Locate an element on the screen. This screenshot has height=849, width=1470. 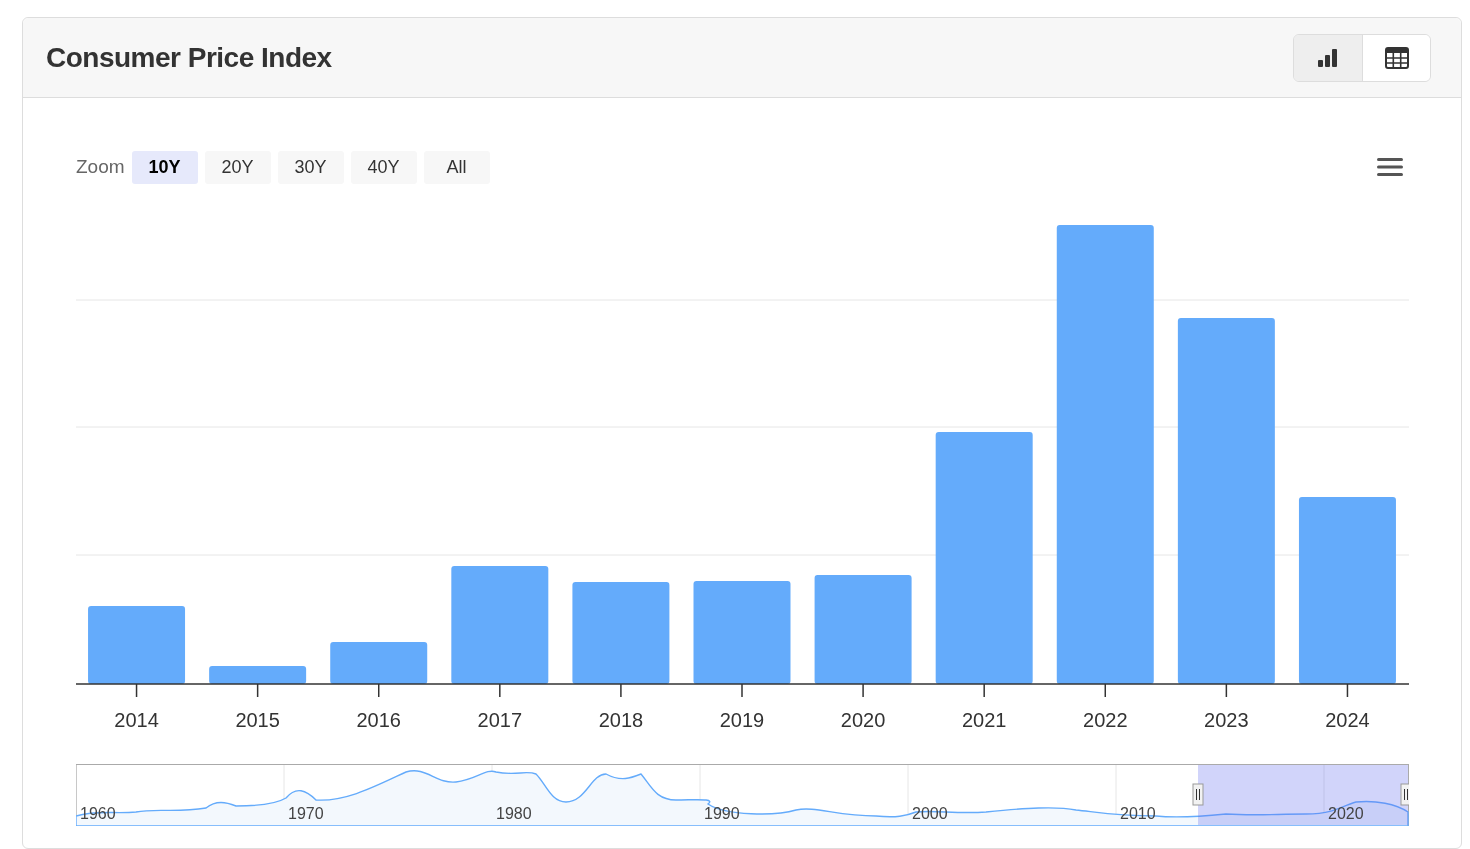
table-view-button is located at coordinates (1396, 57).